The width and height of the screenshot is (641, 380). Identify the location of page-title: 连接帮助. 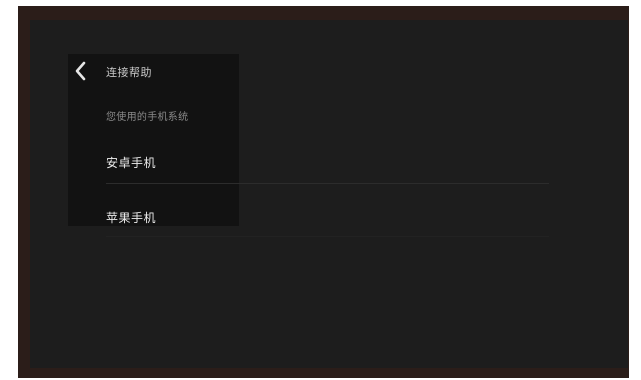
(129, 72).